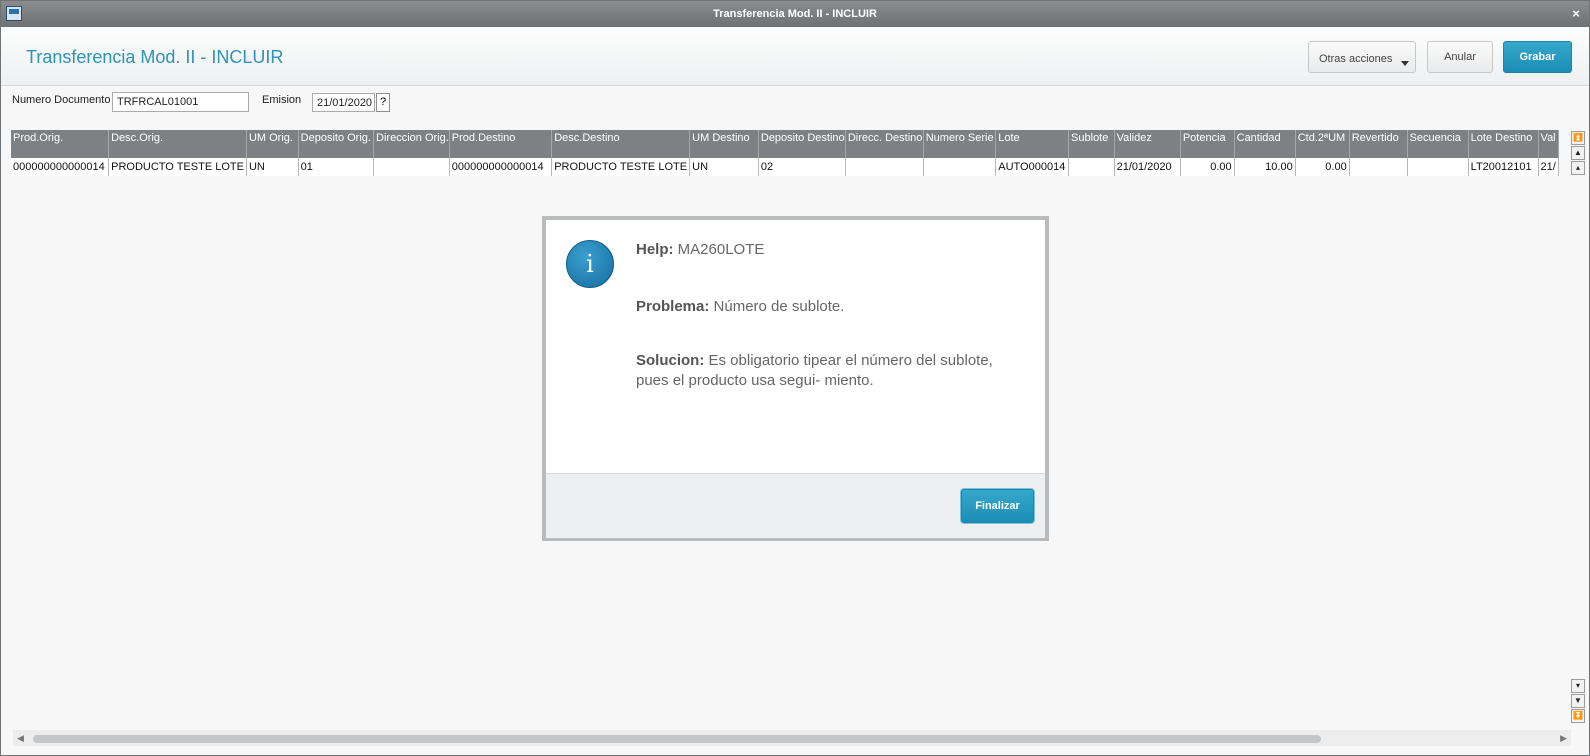  I want to click on col-header: UM Orig., so click(272, 144).